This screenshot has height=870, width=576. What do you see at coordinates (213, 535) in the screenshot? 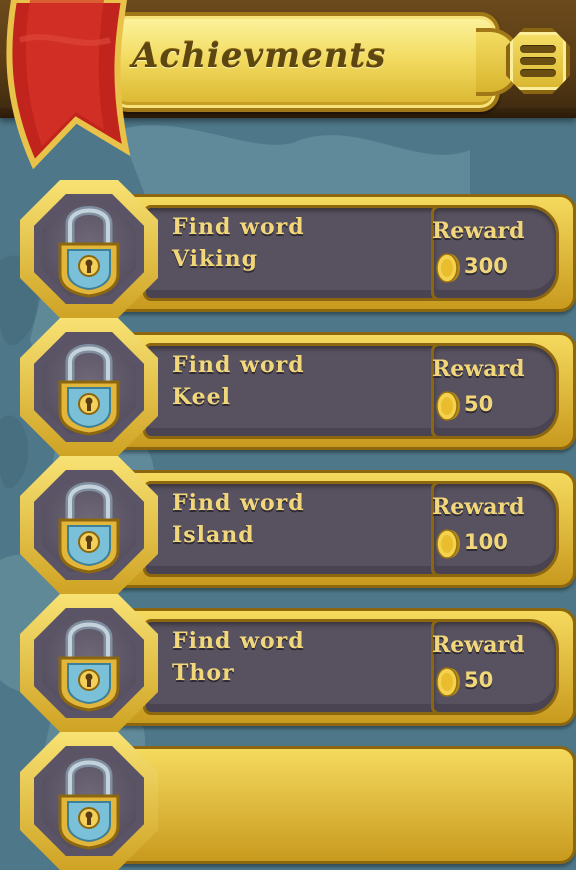
I see `achievement-word: Island` at bounding box center [213, 535].